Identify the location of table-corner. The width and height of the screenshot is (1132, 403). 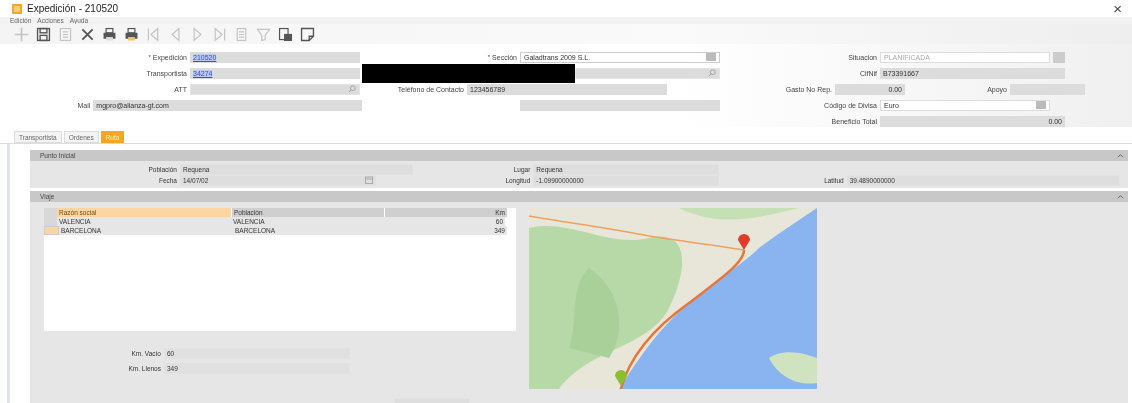
(50, 212).